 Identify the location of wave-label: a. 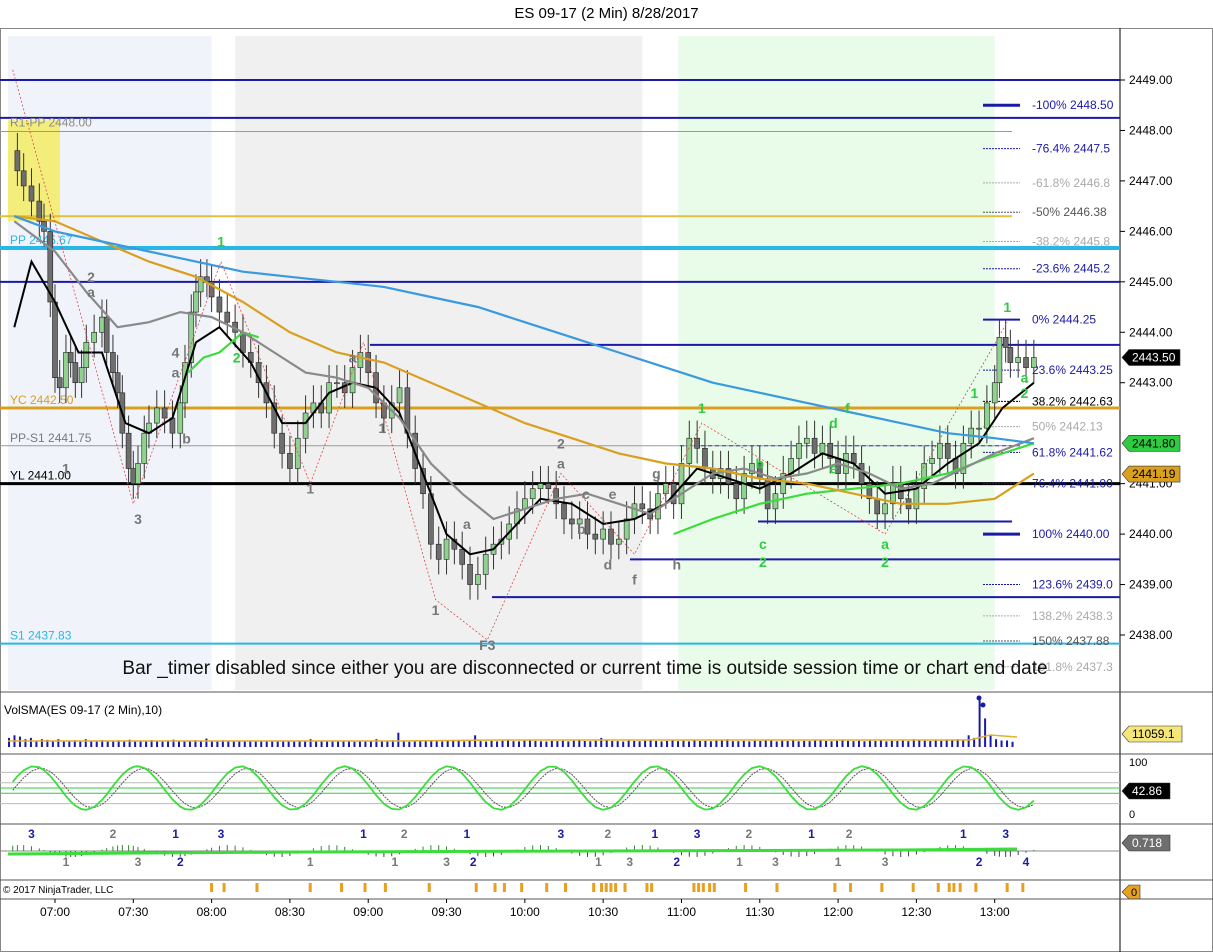
(1025, 378).